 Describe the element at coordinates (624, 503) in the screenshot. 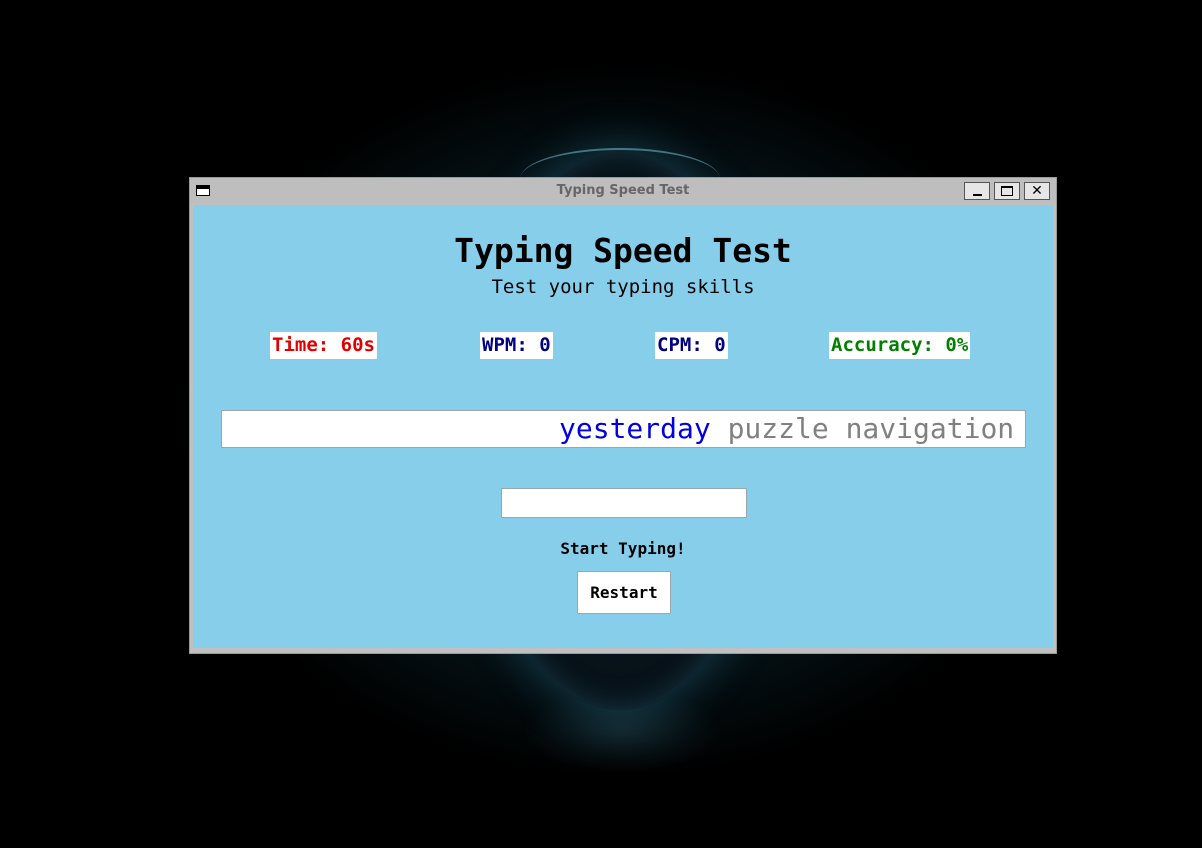

I see `typing-input` at that location.